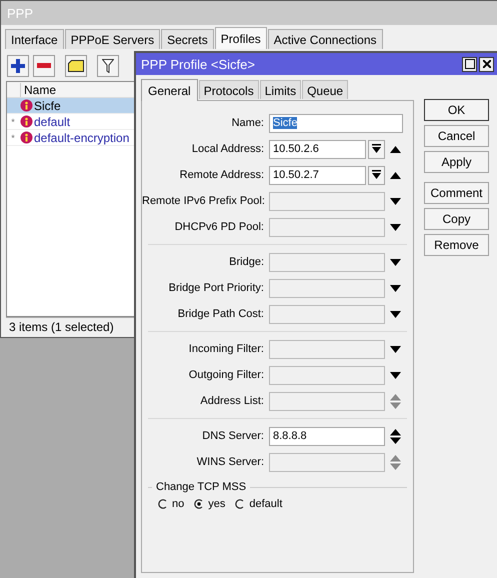 This screenshot has width=497, height=578. I want to click on radio-option: no, so click(171, 504).